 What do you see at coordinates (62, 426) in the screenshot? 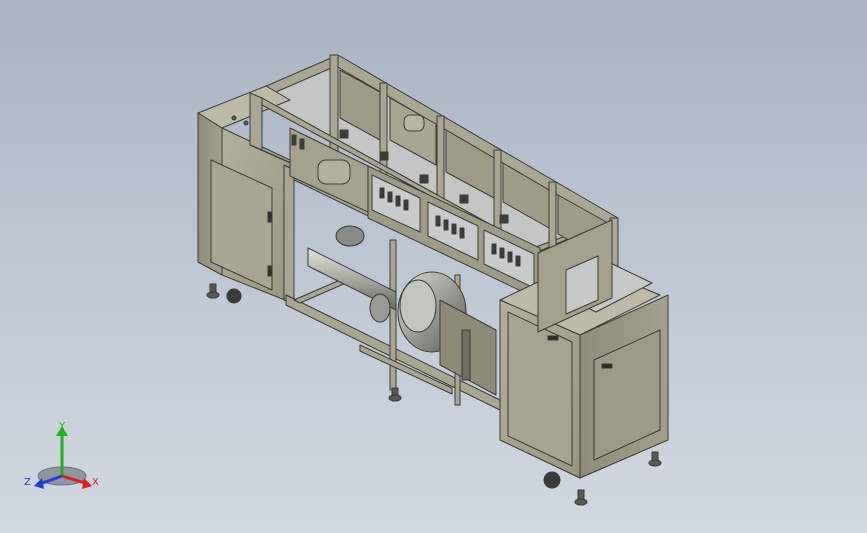
I see `y-axis-label: Y` at bounding box center [62, 426].